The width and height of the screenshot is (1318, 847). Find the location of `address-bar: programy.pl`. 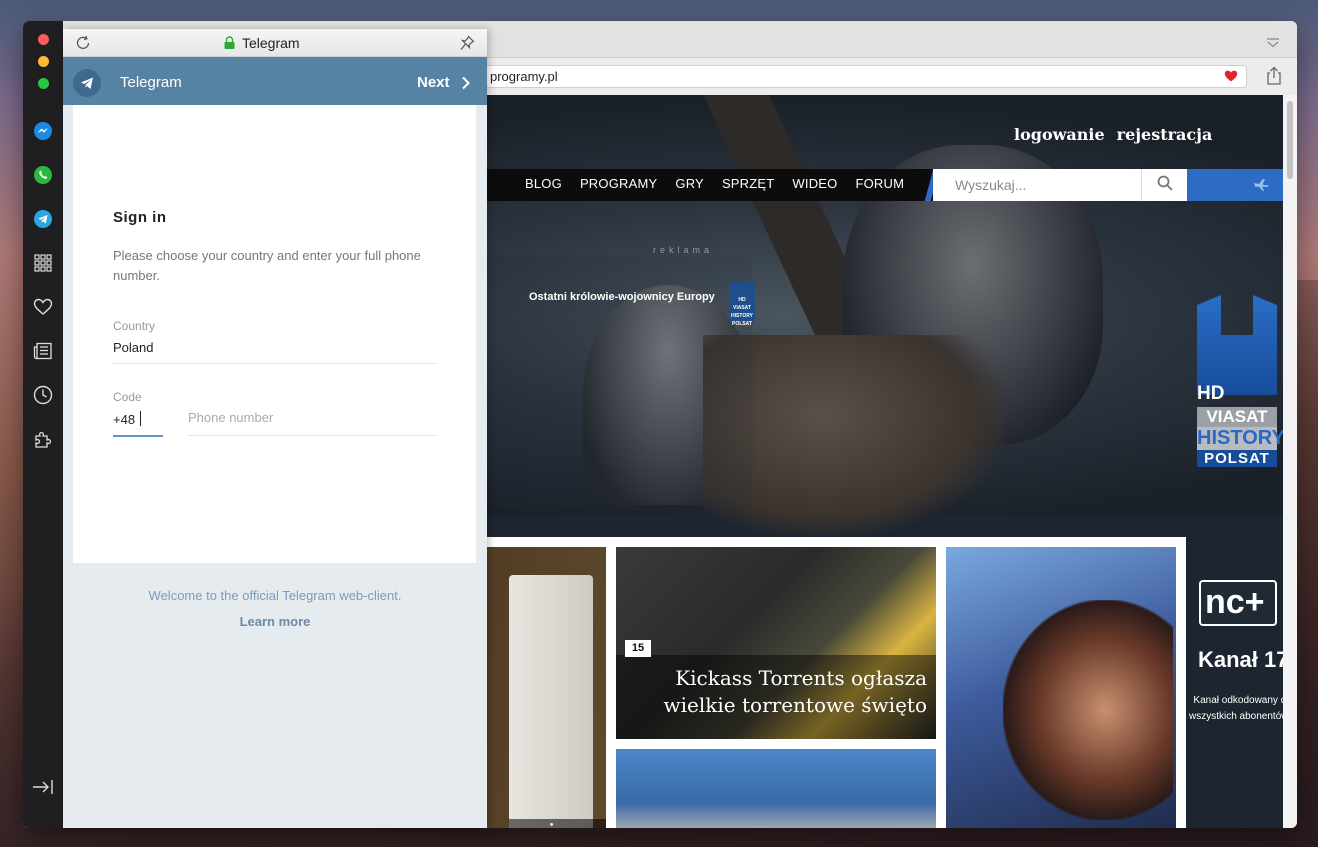

address-bar: programy.pl is located at coordinates (859, 76).